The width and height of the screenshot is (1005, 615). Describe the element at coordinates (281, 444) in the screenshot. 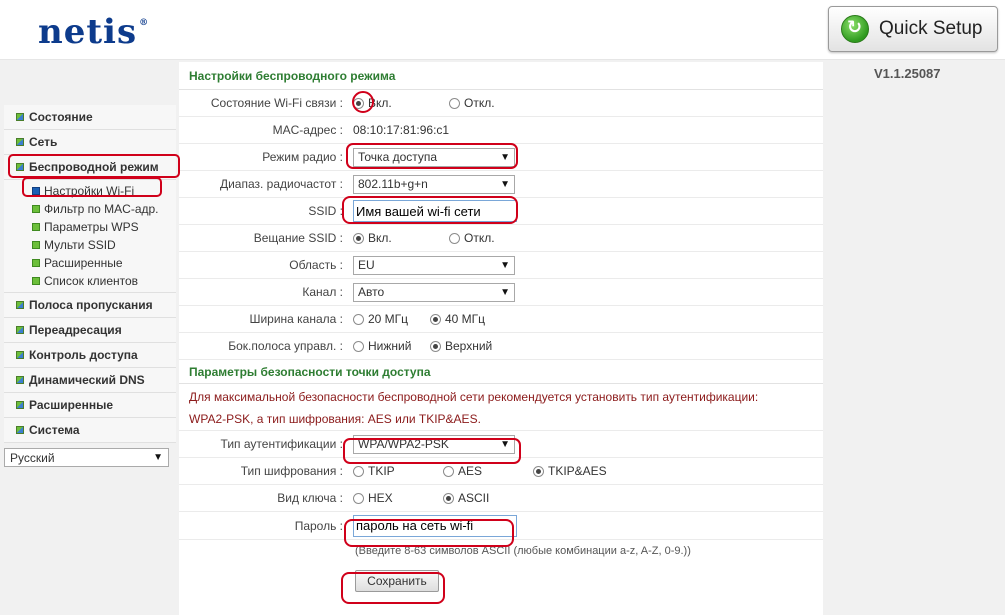

I see `auth-label: Тип аутентификации :` at that location.